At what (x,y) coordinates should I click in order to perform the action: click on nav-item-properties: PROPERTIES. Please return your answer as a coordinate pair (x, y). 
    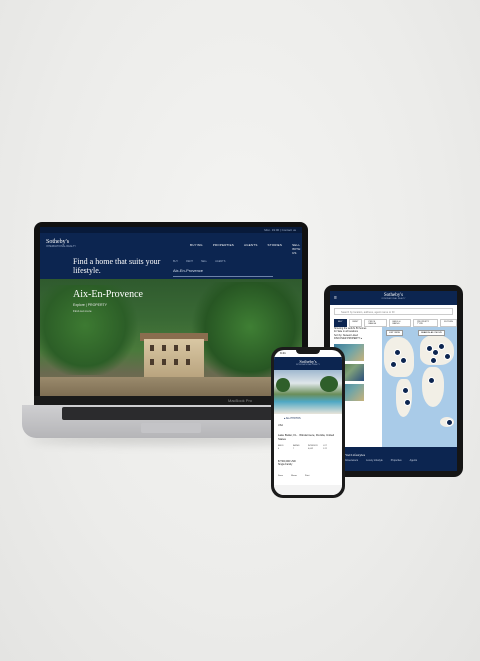
    Looking at the image, I should click on (223, 249).